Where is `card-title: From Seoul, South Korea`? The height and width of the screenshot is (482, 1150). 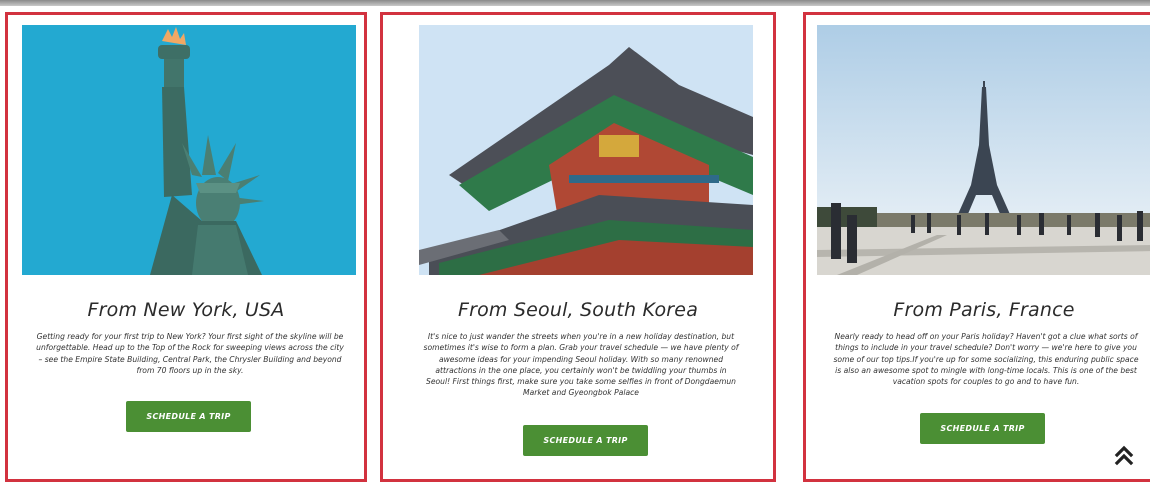
card-title: From Seoul, South Korea is located at coordinates (578, 310).